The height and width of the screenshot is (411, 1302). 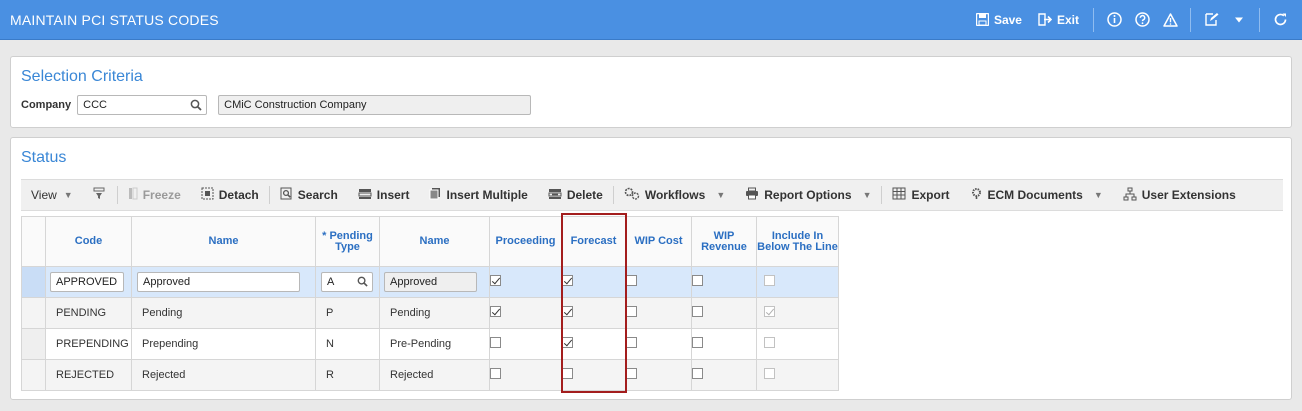 What do you see at coordinates (52, 195) in the screenshot?
I see `view-menu: View ▼` at bounding box center [52, 195].